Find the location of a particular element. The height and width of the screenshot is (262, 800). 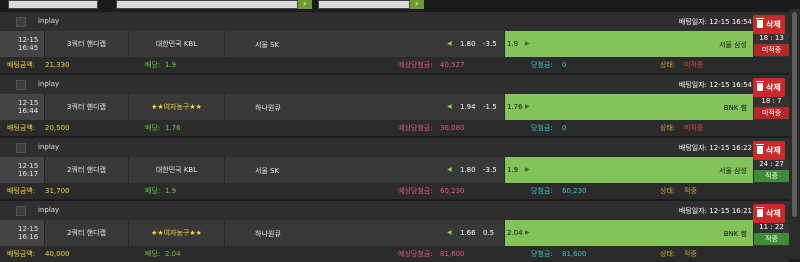

away-team-name: 서울 삼성 is located at coordinates (733, 45).